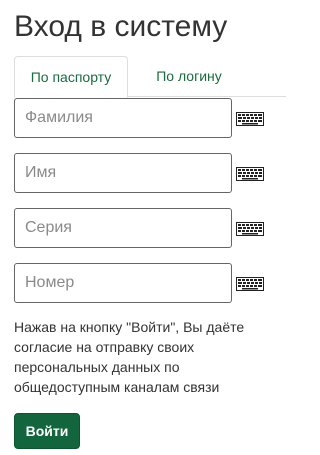 The height and width of the screenshot is (455, 320). I want to click on first-name-field, so click(123, 173).